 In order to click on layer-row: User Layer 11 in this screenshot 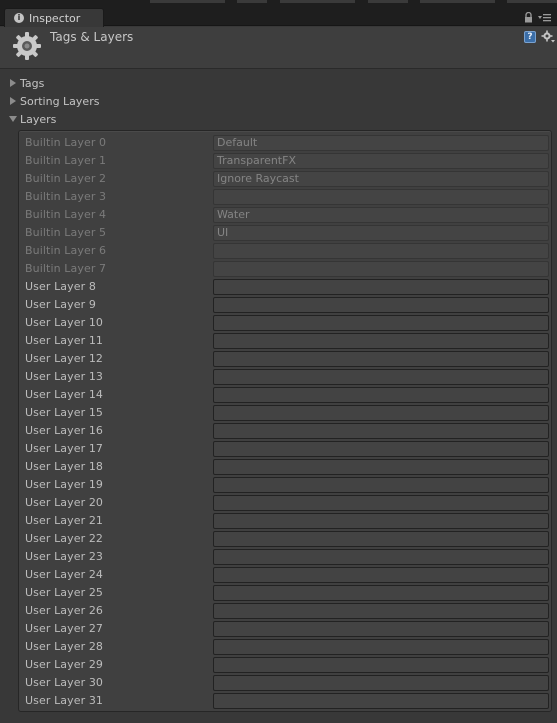, I will do `click(285, 341)`.